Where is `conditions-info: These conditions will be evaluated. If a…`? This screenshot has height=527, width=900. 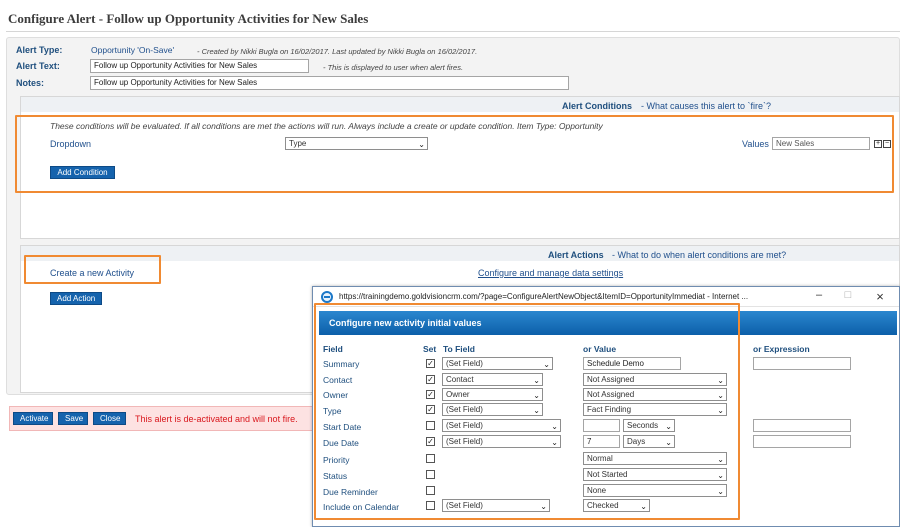 conditions-info: These conditions will be evaluated. If a… is located at coordinates (326, 126).